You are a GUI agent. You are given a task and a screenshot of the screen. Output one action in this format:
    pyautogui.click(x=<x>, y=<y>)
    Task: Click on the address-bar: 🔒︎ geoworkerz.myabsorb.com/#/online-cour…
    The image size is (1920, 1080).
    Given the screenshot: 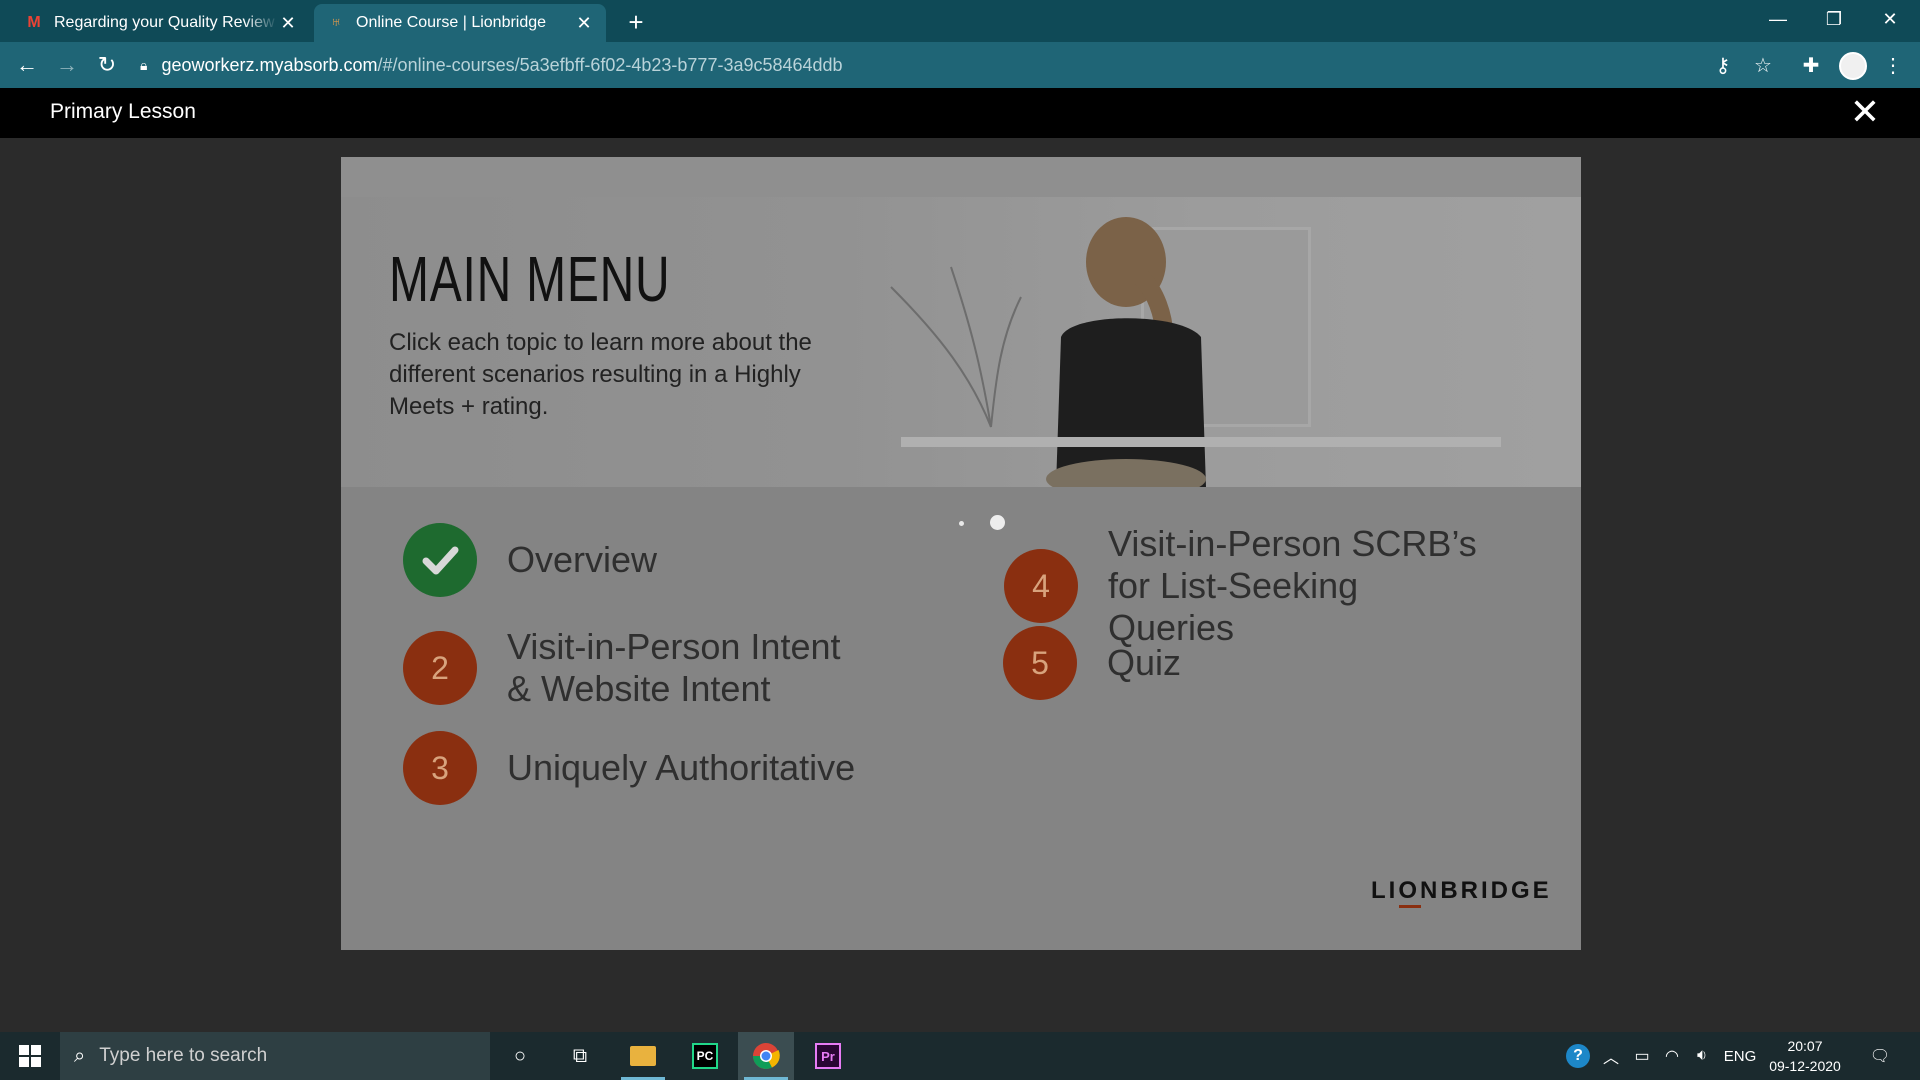 What is the action you would take?
    pyautogui.click(x=915, y=65)
    